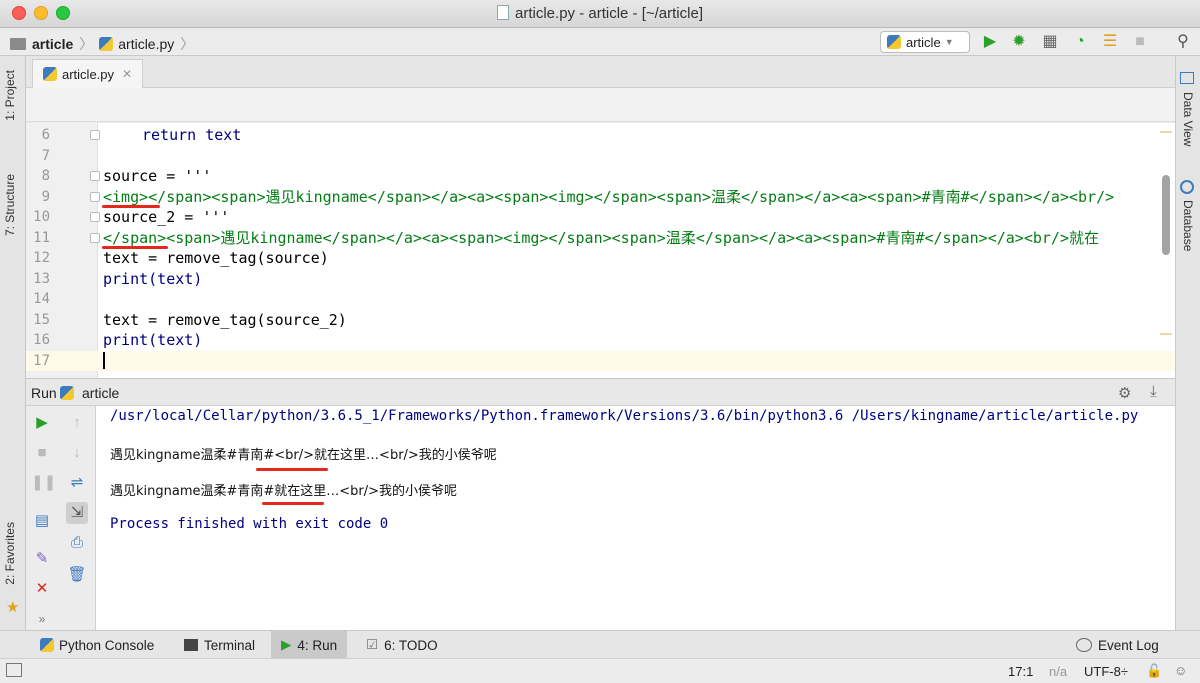 The height and width of the screenshot is (683, 1200). I want to click on tab-article-py: article.py ✕, so click(88, 73).